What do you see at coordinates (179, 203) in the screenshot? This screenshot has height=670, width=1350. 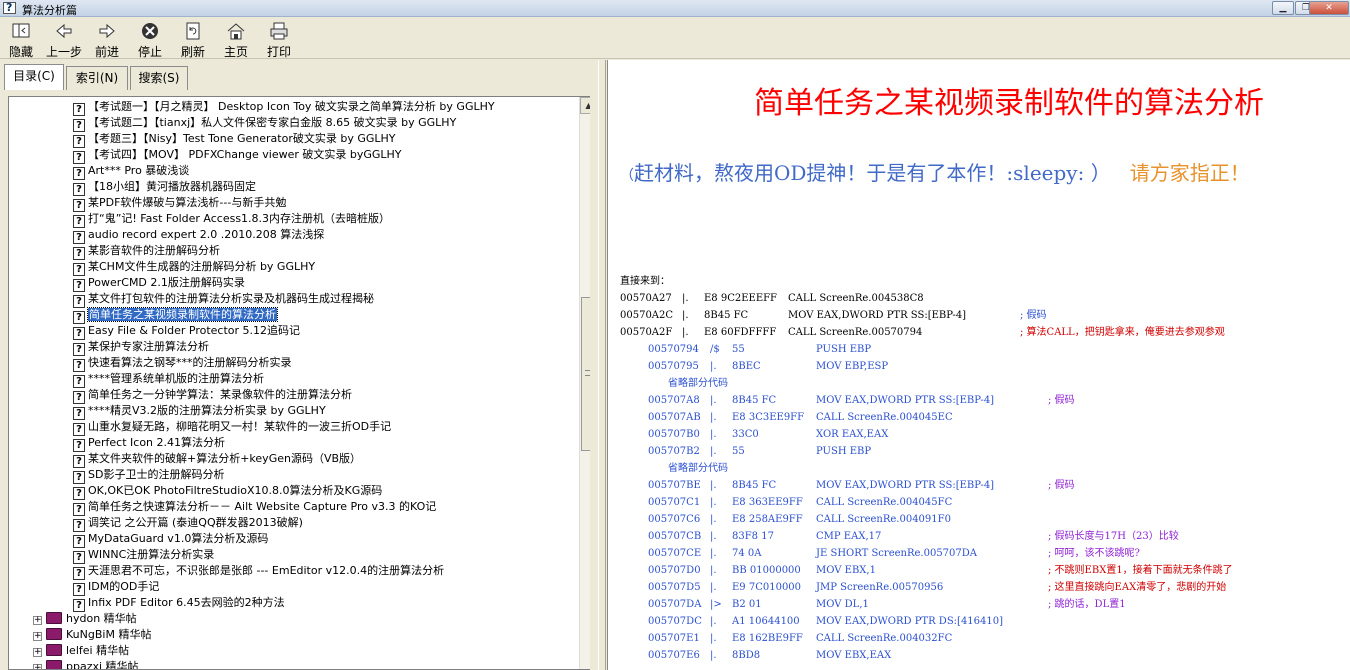 I see `tree-item: ? 某PDF软件爆破与算法浅析---与新手共勉` at bounding box center [179, 203].